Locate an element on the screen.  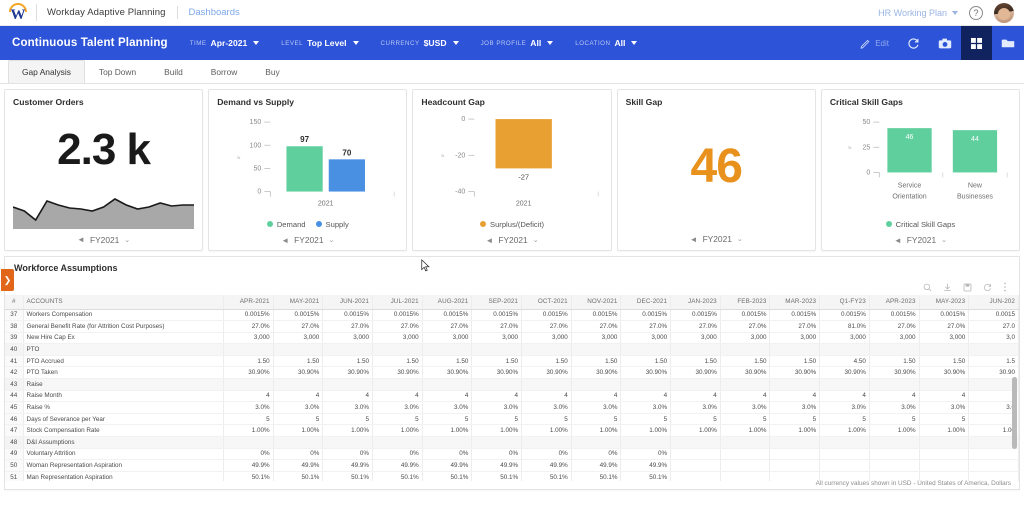
legend-item-surplus-deficit: Surplus/(Deficit) is located at coordinates (512, 224).